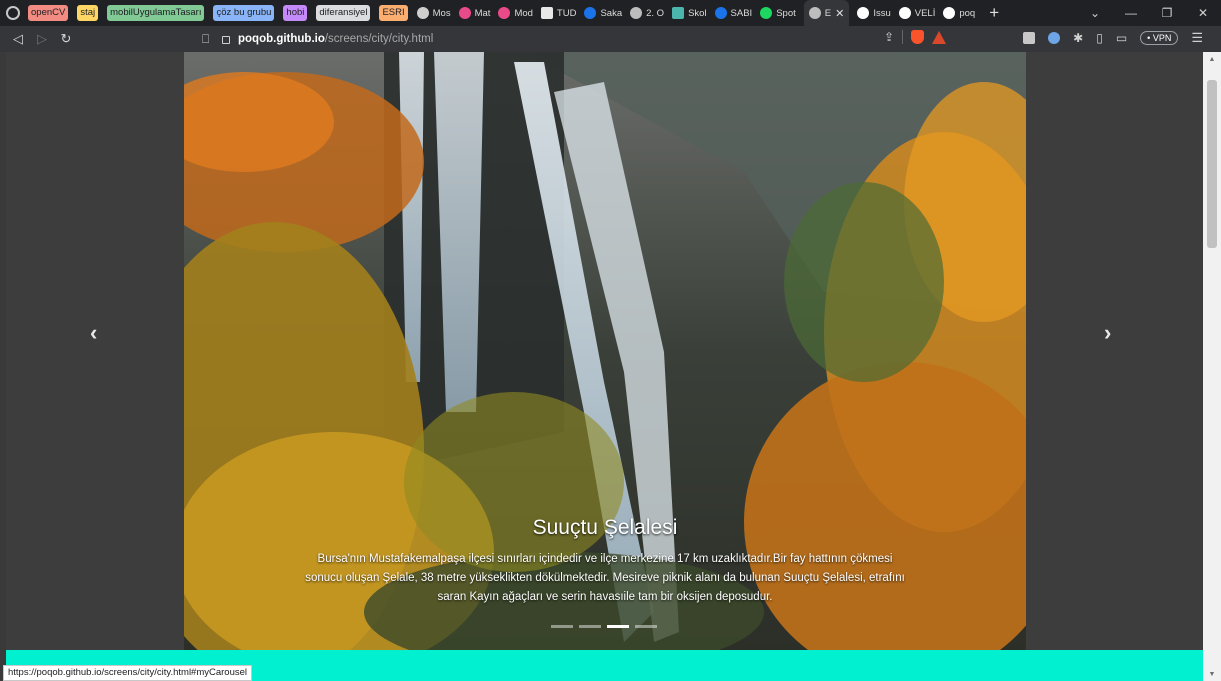 This screenshot has height=681, width=1221. What do you see at coordinates (939, 37) in the screenshot?
I see `brave-rewards-icon` at bounding box center [939, 37].